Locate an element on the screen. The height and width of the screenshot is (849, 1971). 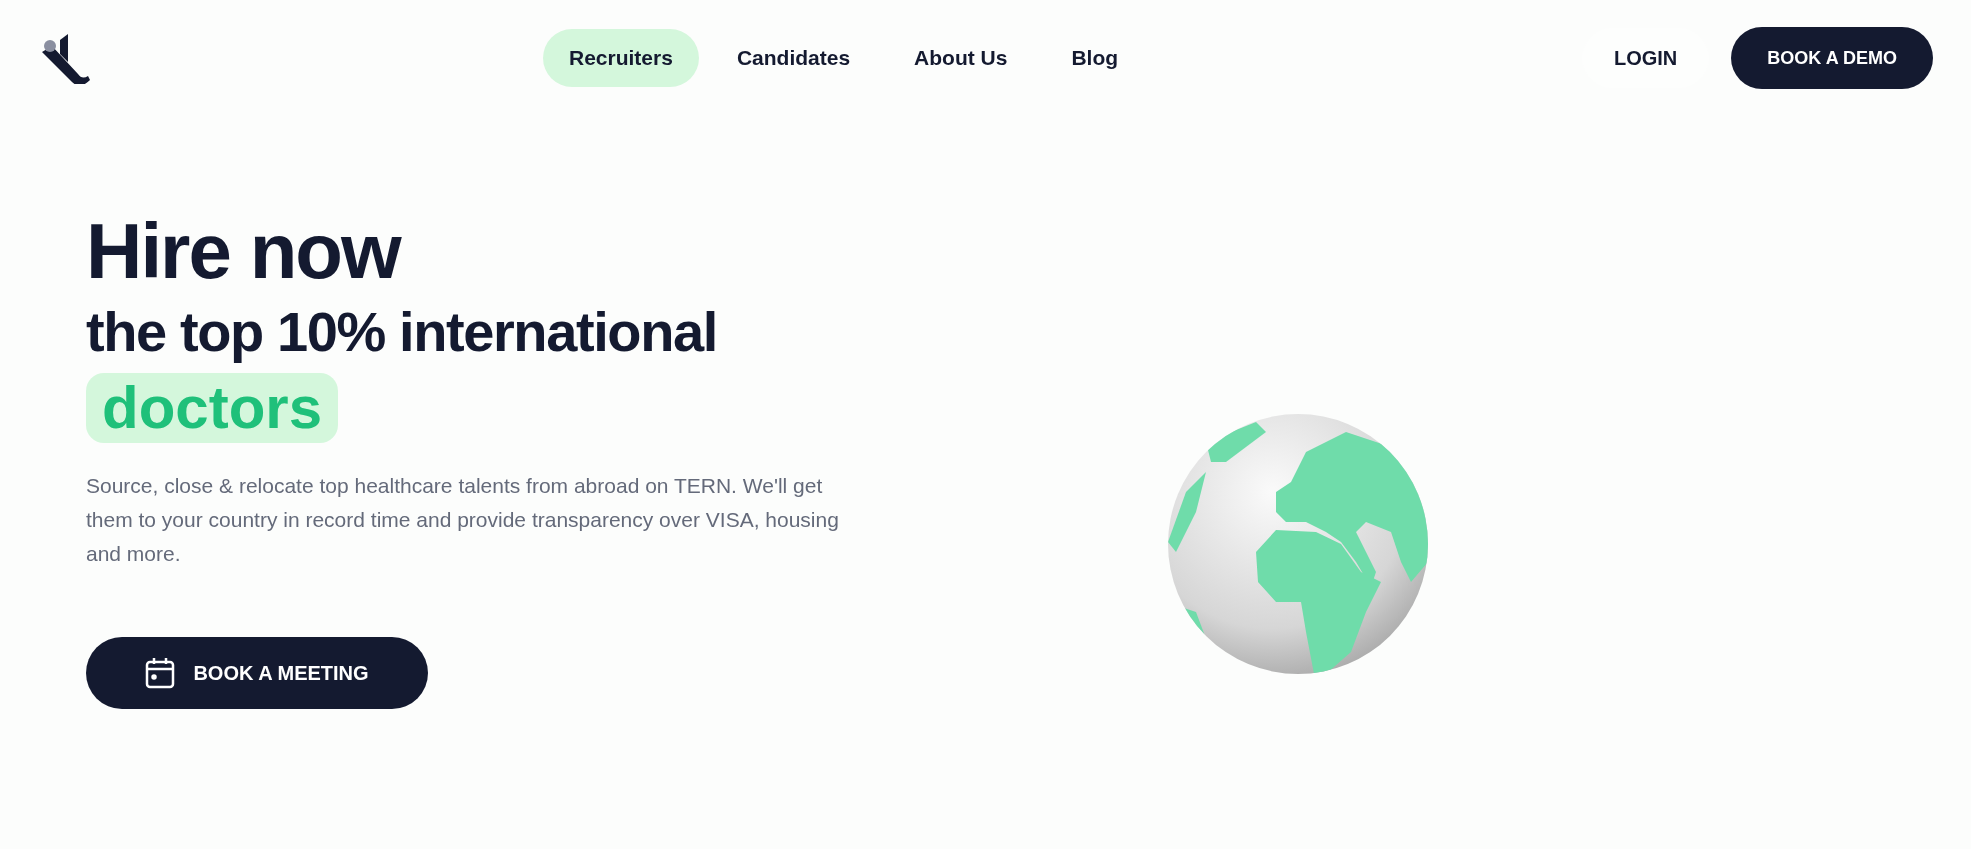
hero-title: Hire now is located at coordinates (244, 251).